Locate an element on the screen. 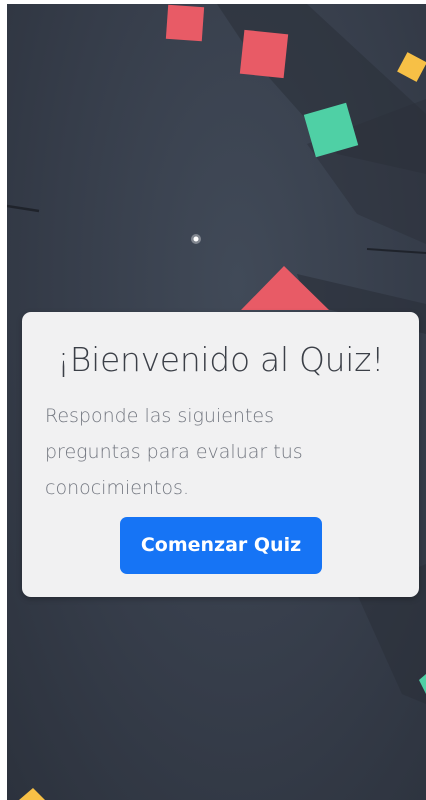 The height and width of the screenshot is (800, 426). start-quiz-button: Comenzar Quiz is located at coordinates (221, 545).